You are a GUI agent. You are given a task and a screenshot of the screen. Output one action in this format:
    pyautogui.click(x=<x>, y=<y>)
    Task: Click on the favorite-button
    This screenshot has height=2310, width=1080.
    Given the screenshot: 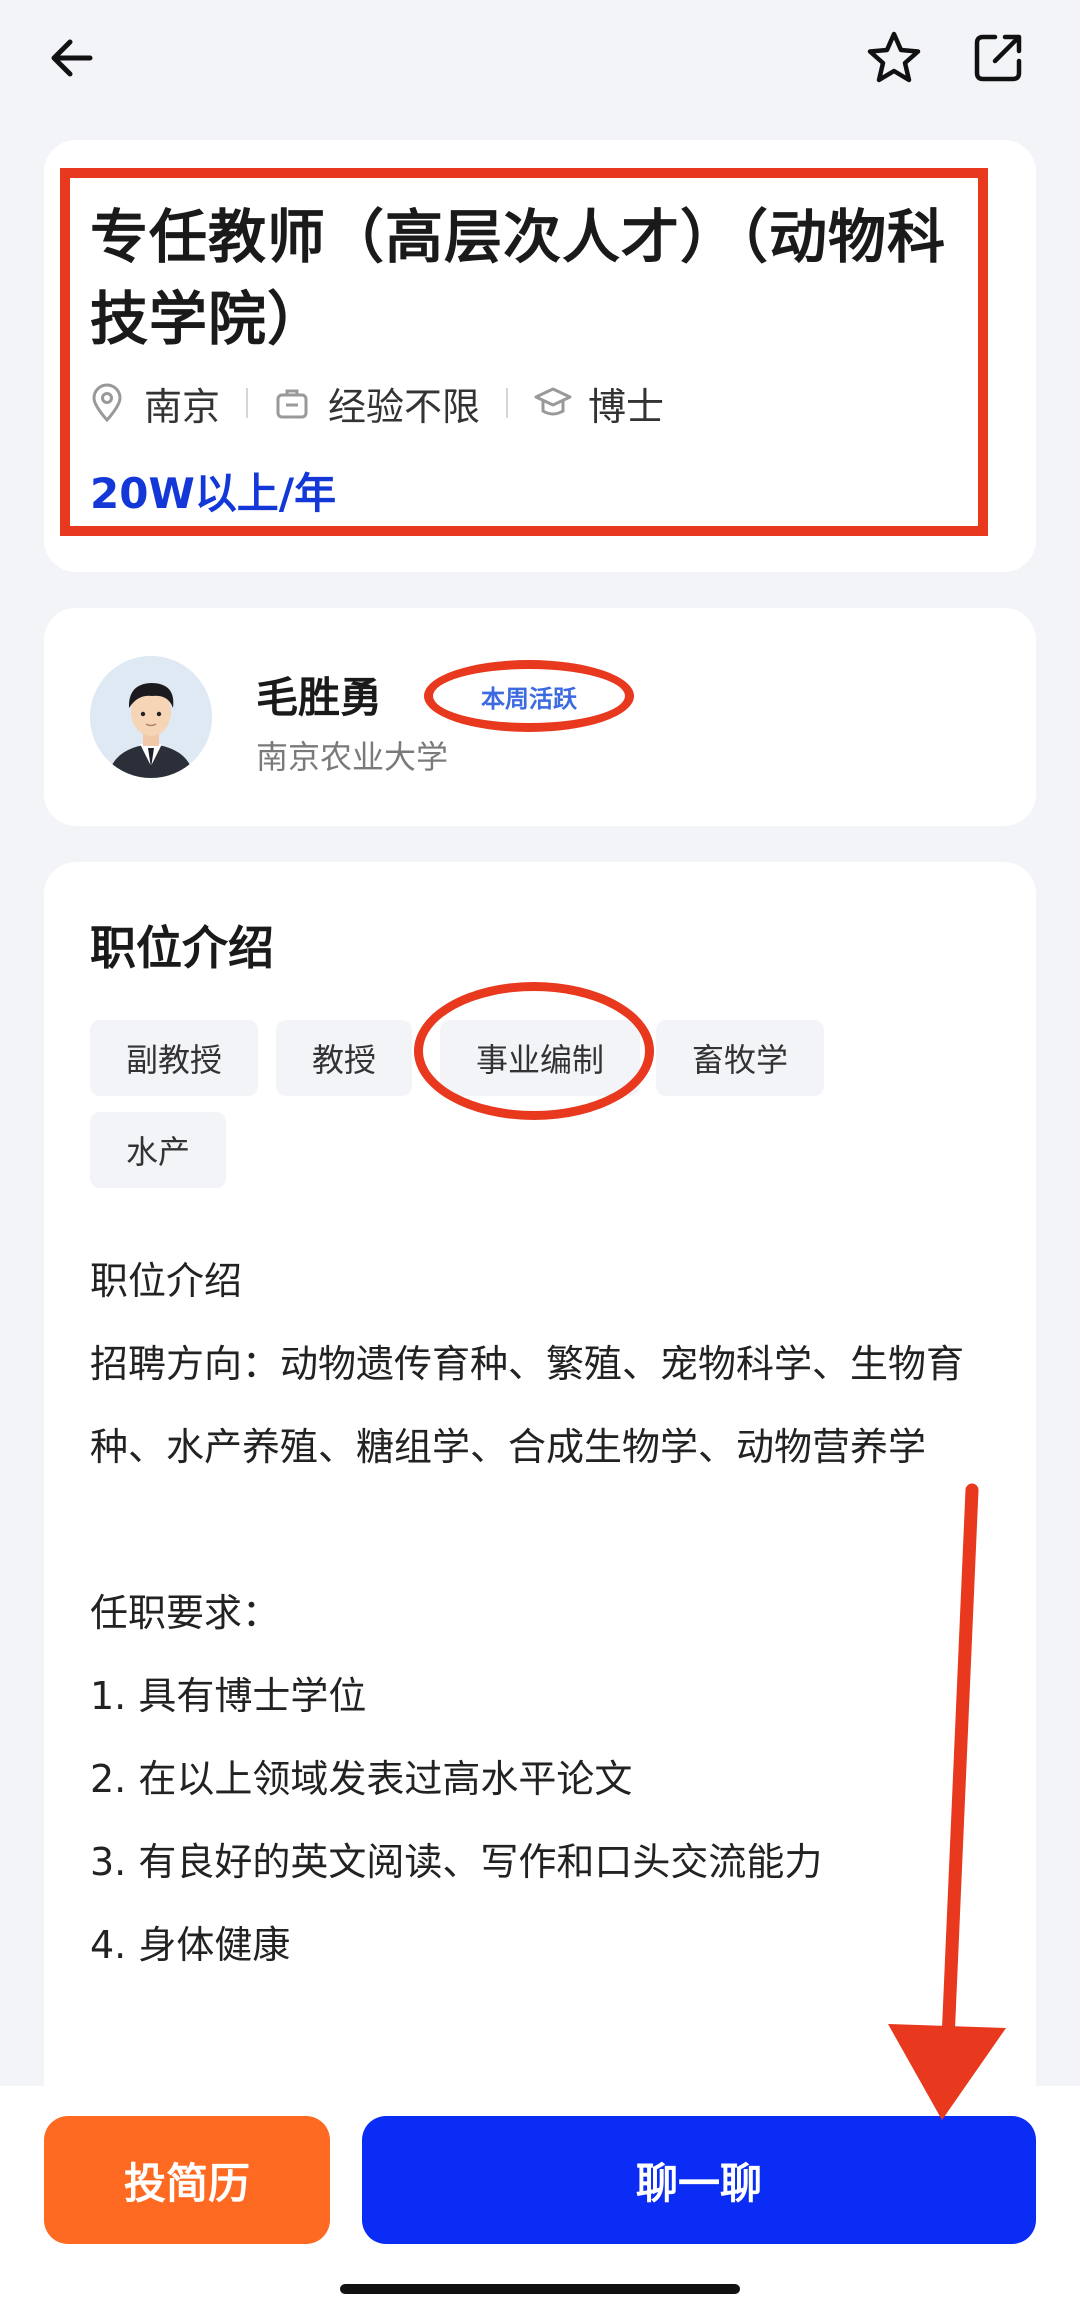 What is the action you would take?
    pyautogui.click(x=894, y=58)
    